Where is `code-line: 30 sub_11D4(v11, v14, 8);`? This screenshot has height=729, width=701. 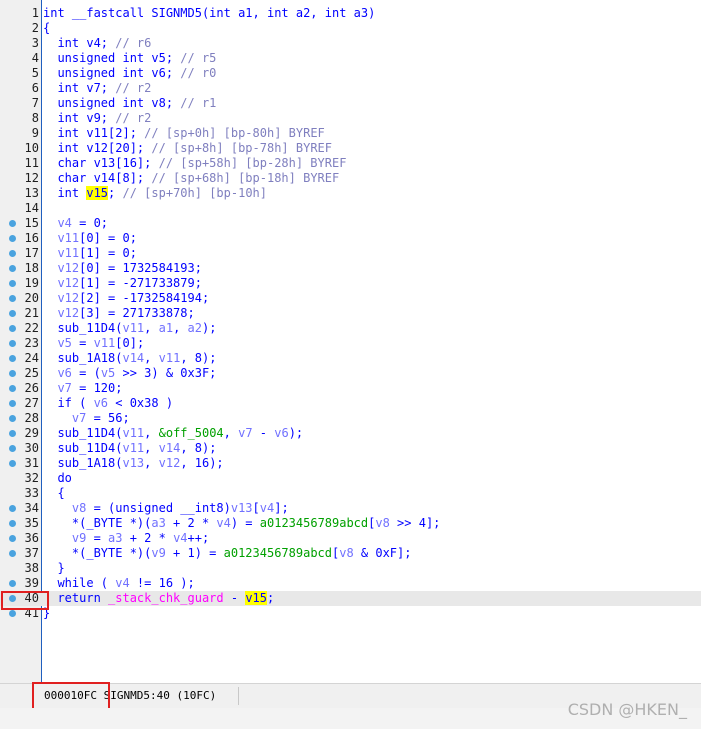 code-line: 30 sub_11D4(v11, v14, 8); is located at coordinates (350, 448).